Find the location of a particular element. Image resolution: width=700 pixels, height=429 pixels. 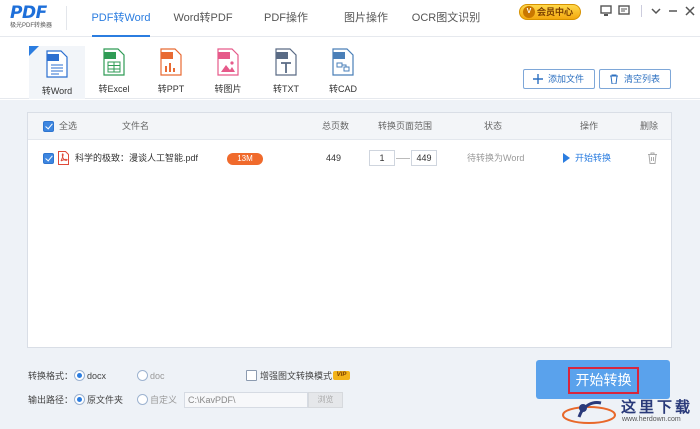

watermark-text: 这里下载 is located at coordinates (657, 407).